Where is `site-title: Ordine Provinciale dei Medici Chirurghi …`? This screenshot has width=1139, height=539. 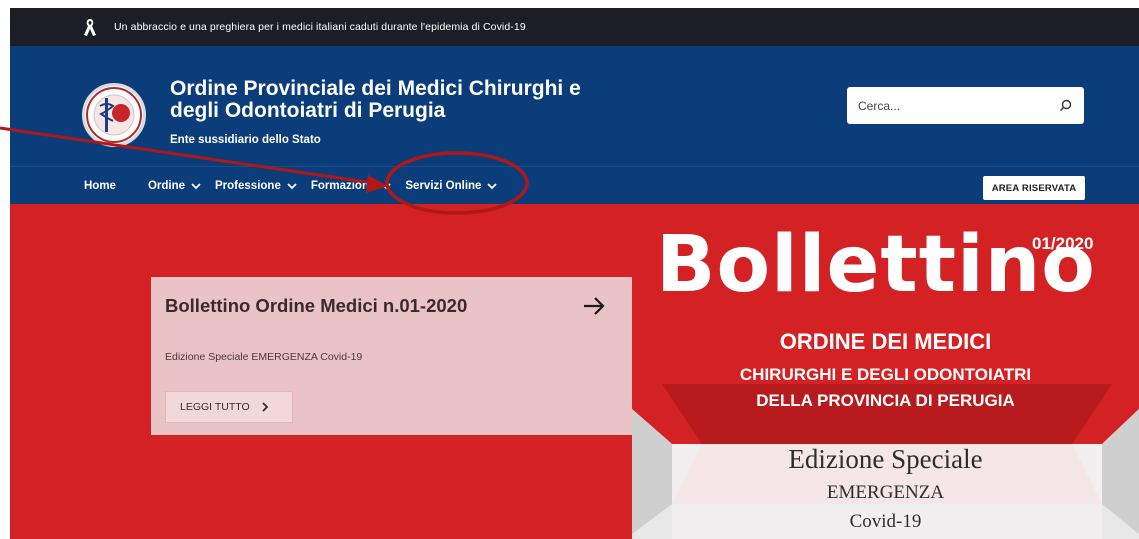
site-title: Ordine Provinciale dei Medici Chirurghi … is located at coordinates (390, 100).